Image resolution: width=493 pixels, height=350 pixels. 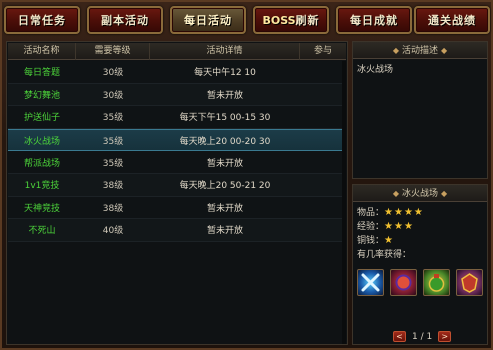 I want to click on rewards-title: 冰火战场, so click(x=419, y=194).